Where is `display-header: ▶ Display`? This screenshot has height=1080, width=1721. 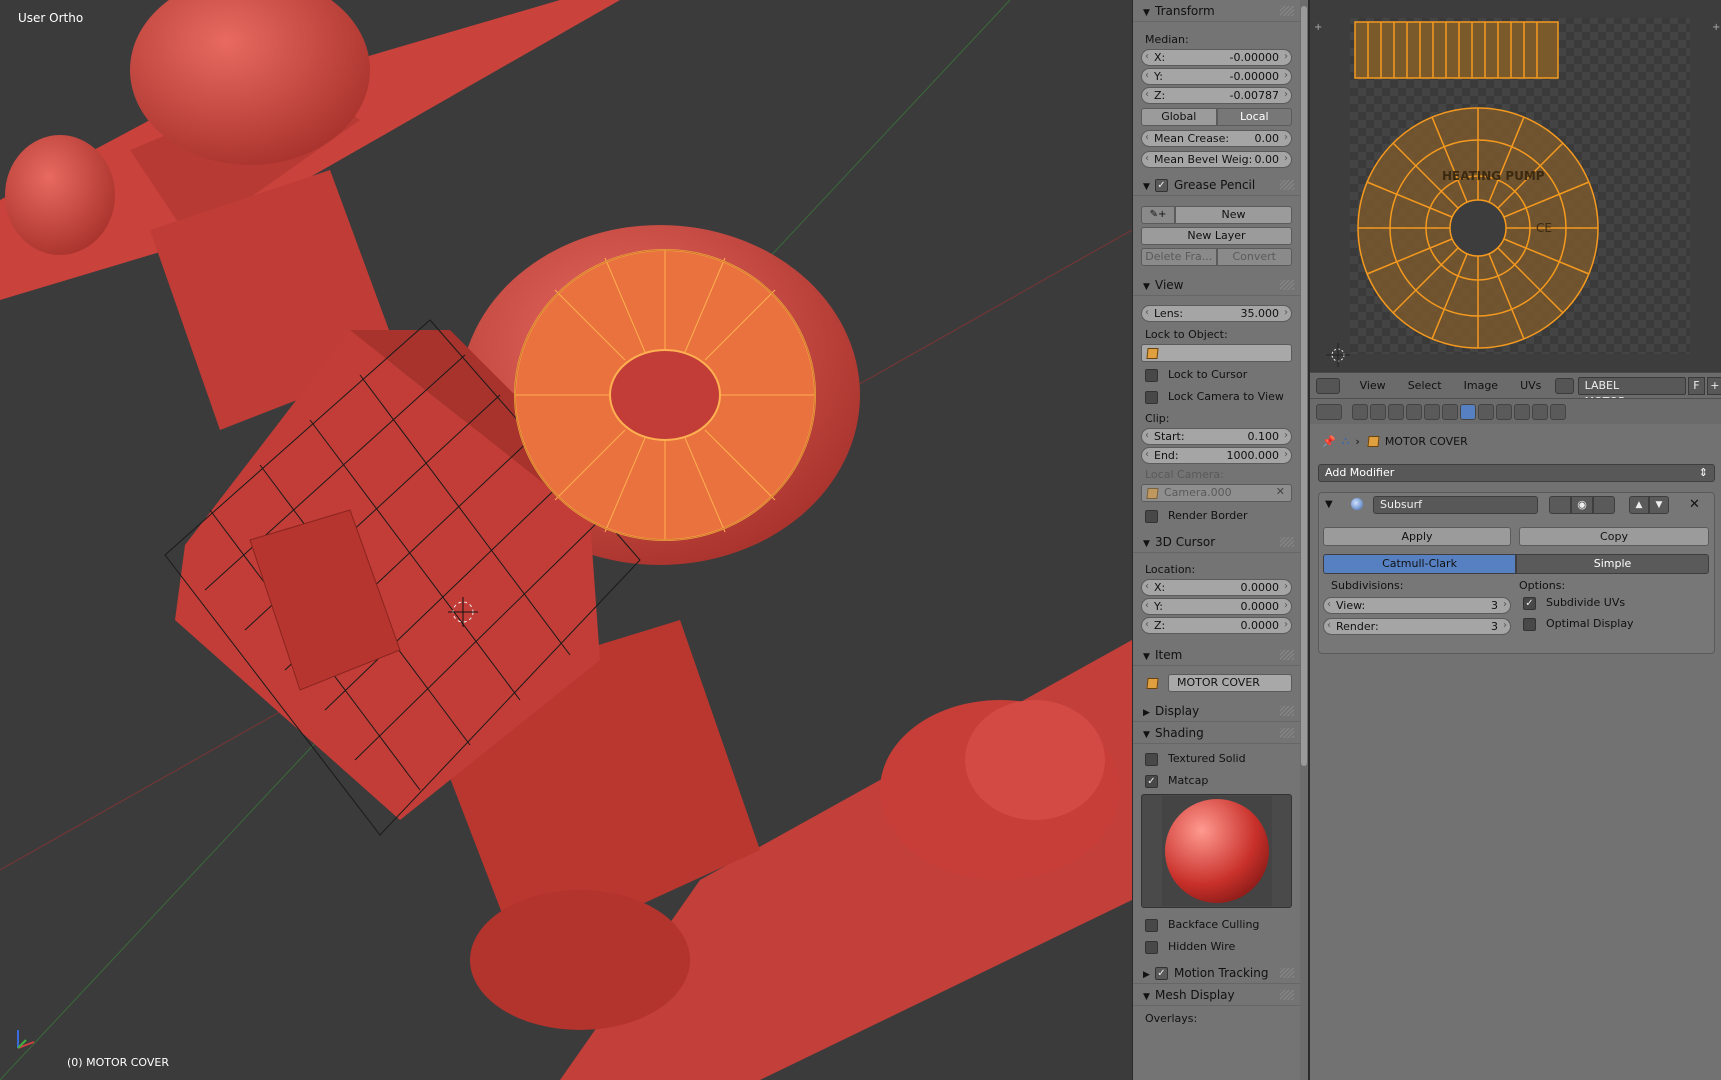 display-header: ▶ Display is located at coordinates (1216, 711).